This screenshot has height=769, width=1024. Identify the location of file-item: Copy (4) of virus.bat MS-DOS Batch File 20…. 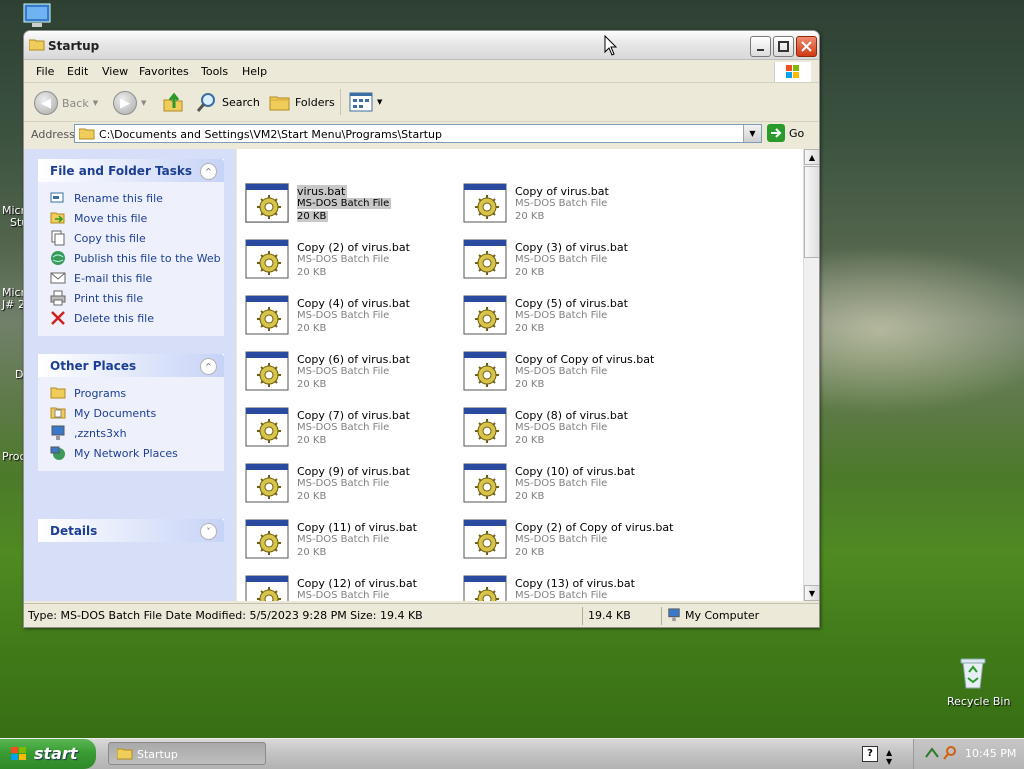
(346, 315).